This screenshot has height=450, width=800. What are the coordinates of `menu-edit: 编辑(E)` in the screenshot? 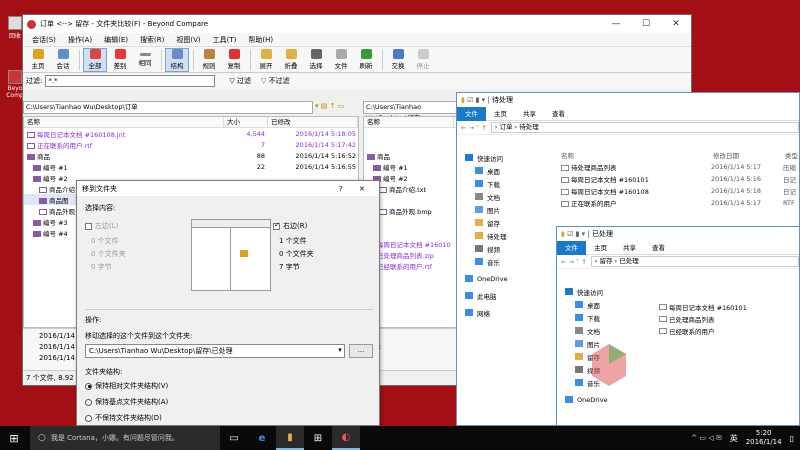 It's located at (116, 40).